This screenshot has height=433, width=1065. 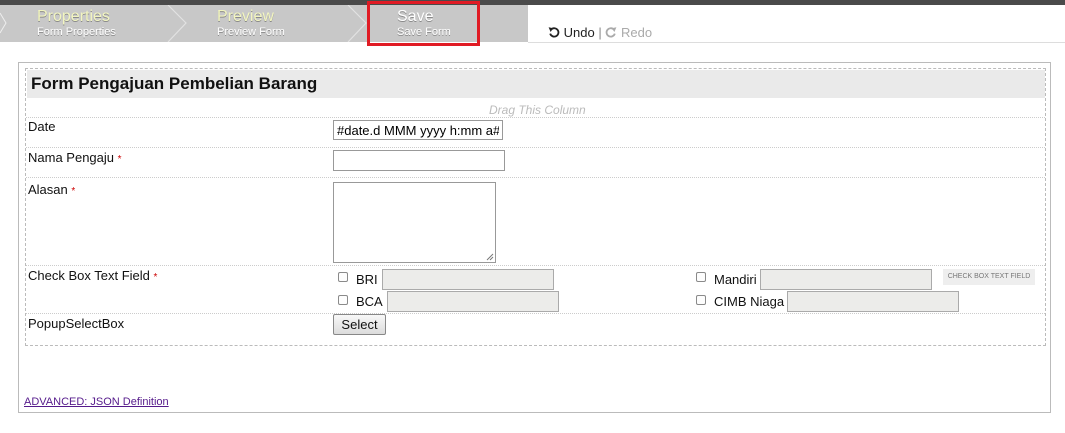 I want to click on step-properties: Properties Form Properties, so click(x=102, y=23).